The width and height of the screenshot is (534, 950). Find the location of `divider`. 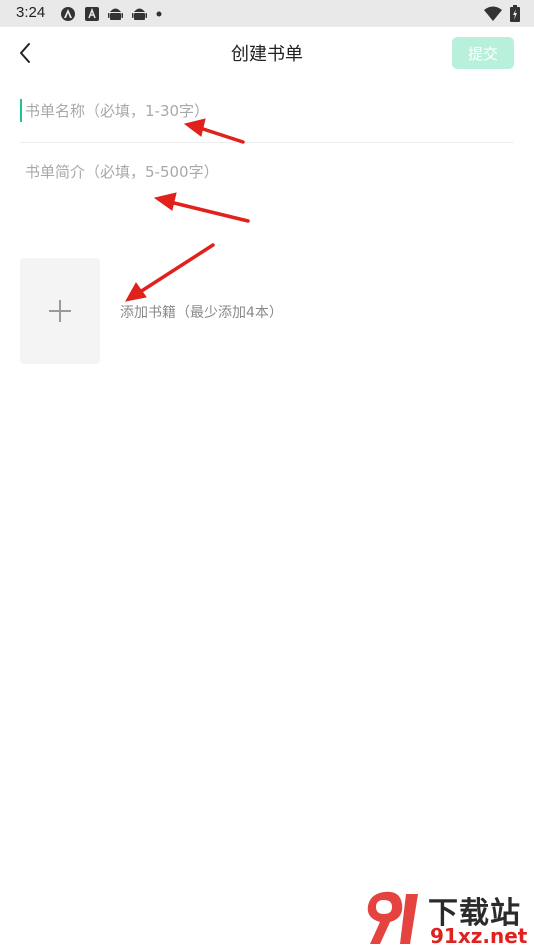

divider is located at coordinates (267, 142).